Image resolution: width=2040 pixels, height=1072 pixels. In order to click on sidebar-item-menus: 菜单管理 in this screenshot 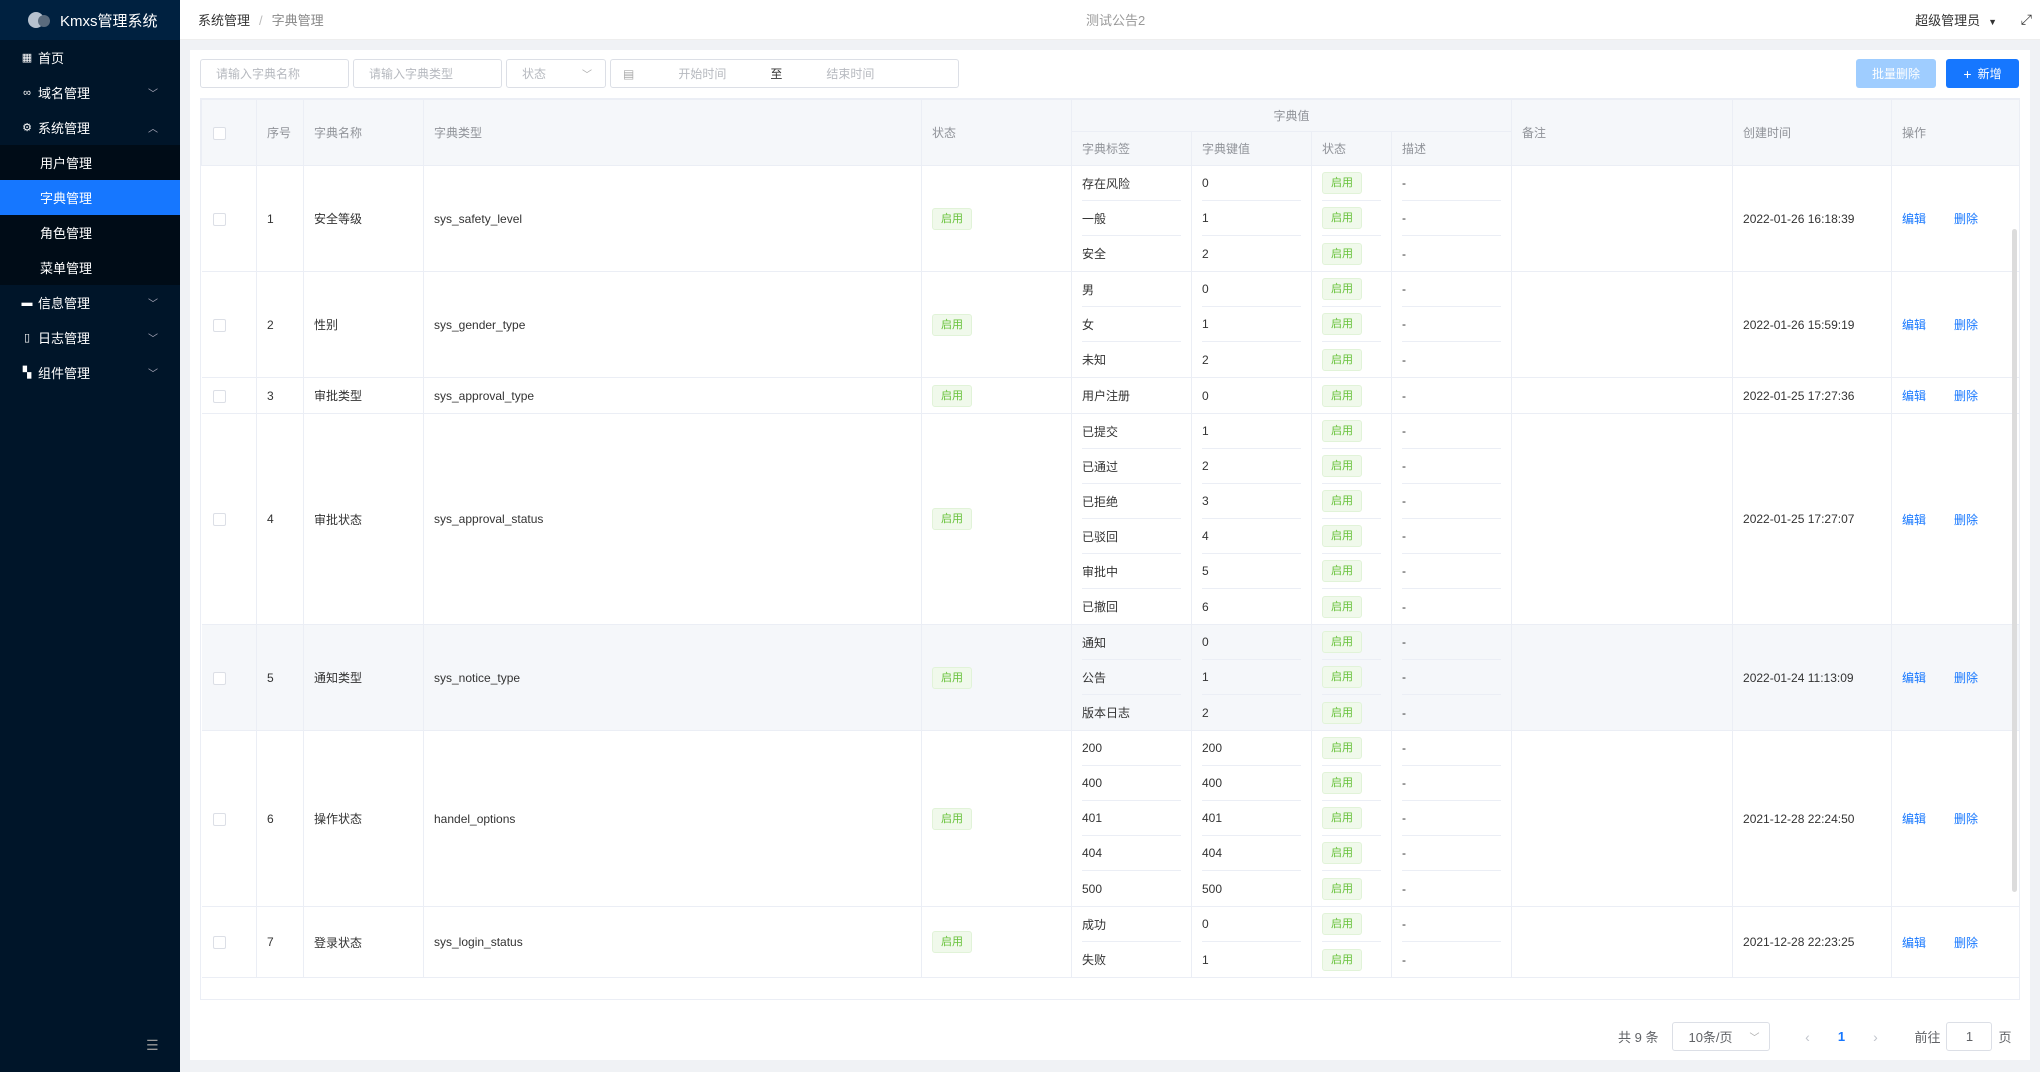, I will do `click(90, 267)`.